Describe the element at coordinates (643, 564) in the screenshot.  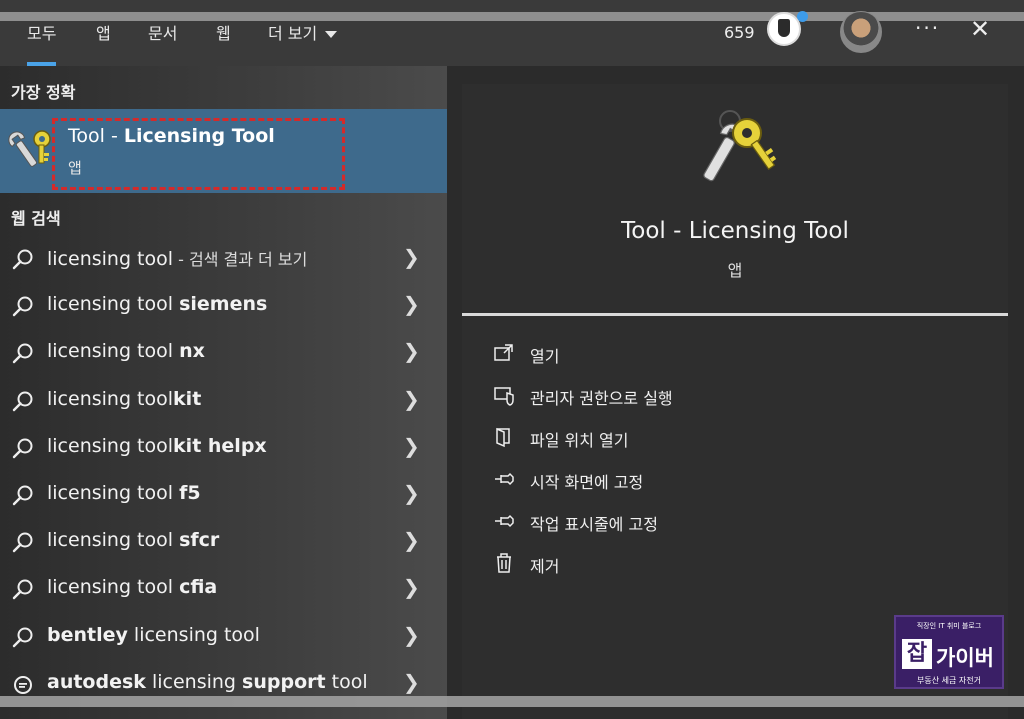
I see `action-item: 제거` at that location.